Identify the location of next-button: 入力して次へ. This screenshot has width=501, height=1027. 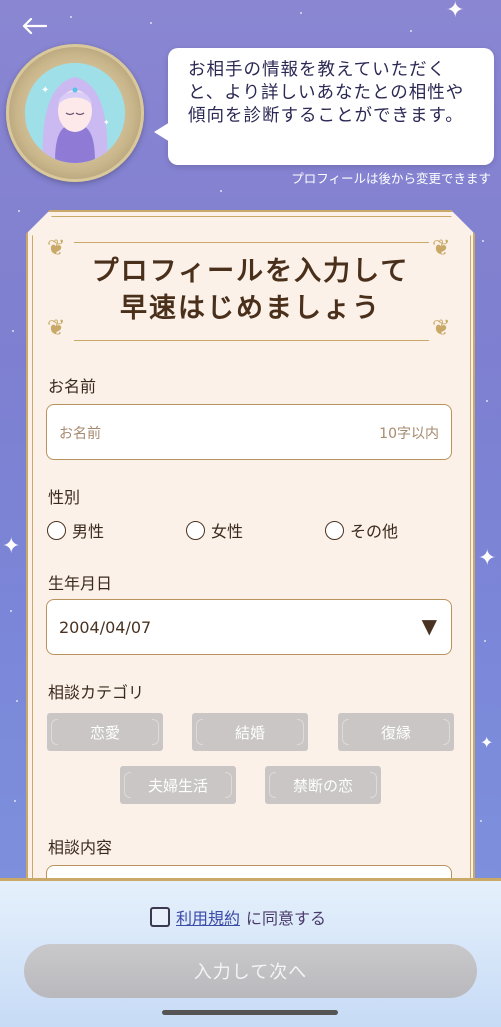
(250, 971).